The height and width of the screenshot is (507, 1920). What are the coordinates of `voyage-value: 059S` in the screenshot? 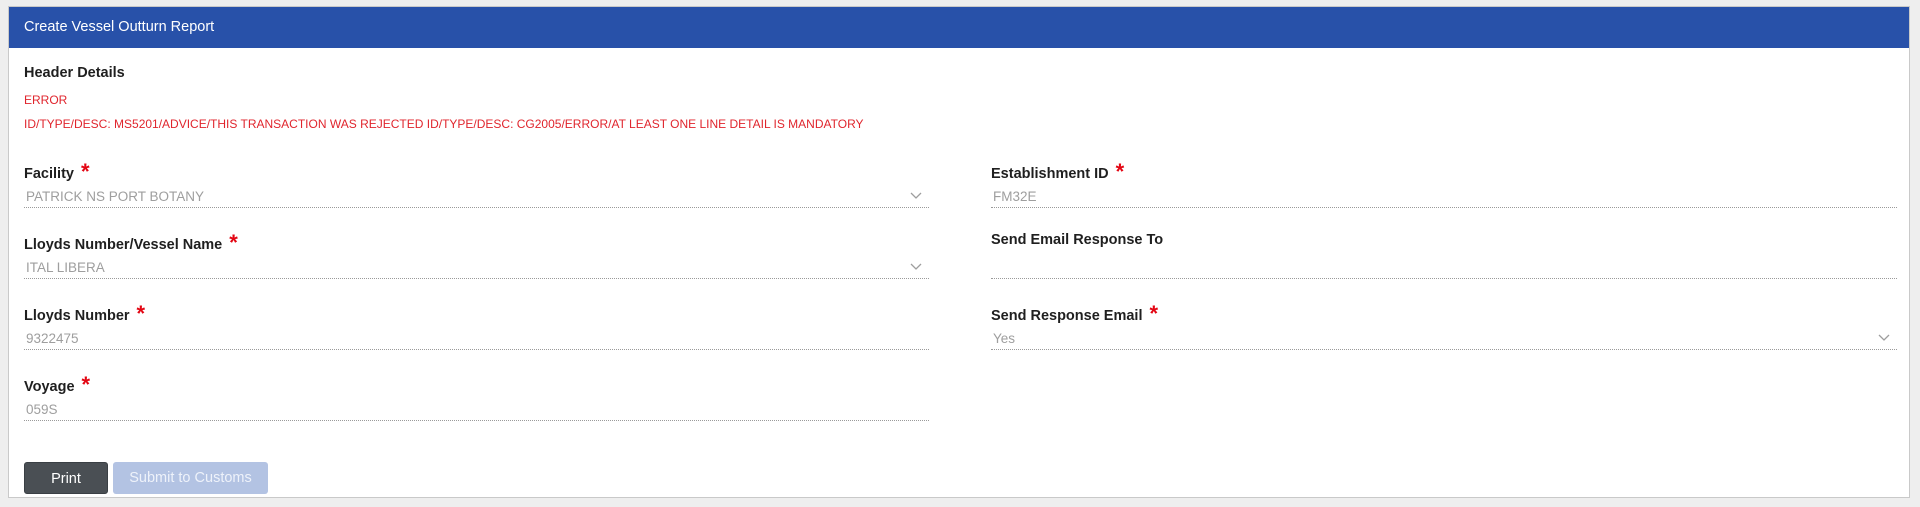 It's located at (42, 409).